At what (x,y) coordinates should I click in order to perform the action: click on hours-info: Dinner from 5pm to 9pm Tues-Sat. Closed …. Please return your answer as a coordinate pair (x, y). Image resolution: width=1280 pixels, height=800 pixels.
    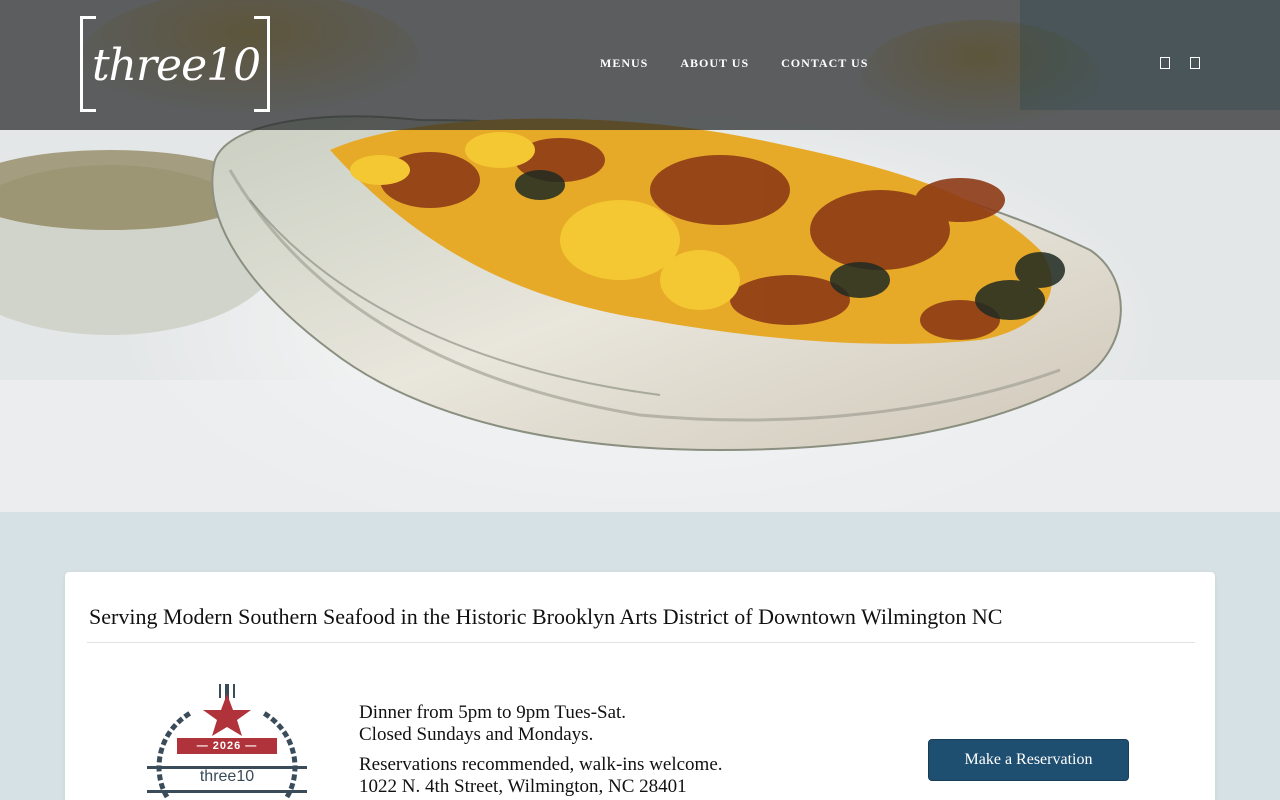
    Looking at the image, I should click on (541, 750).